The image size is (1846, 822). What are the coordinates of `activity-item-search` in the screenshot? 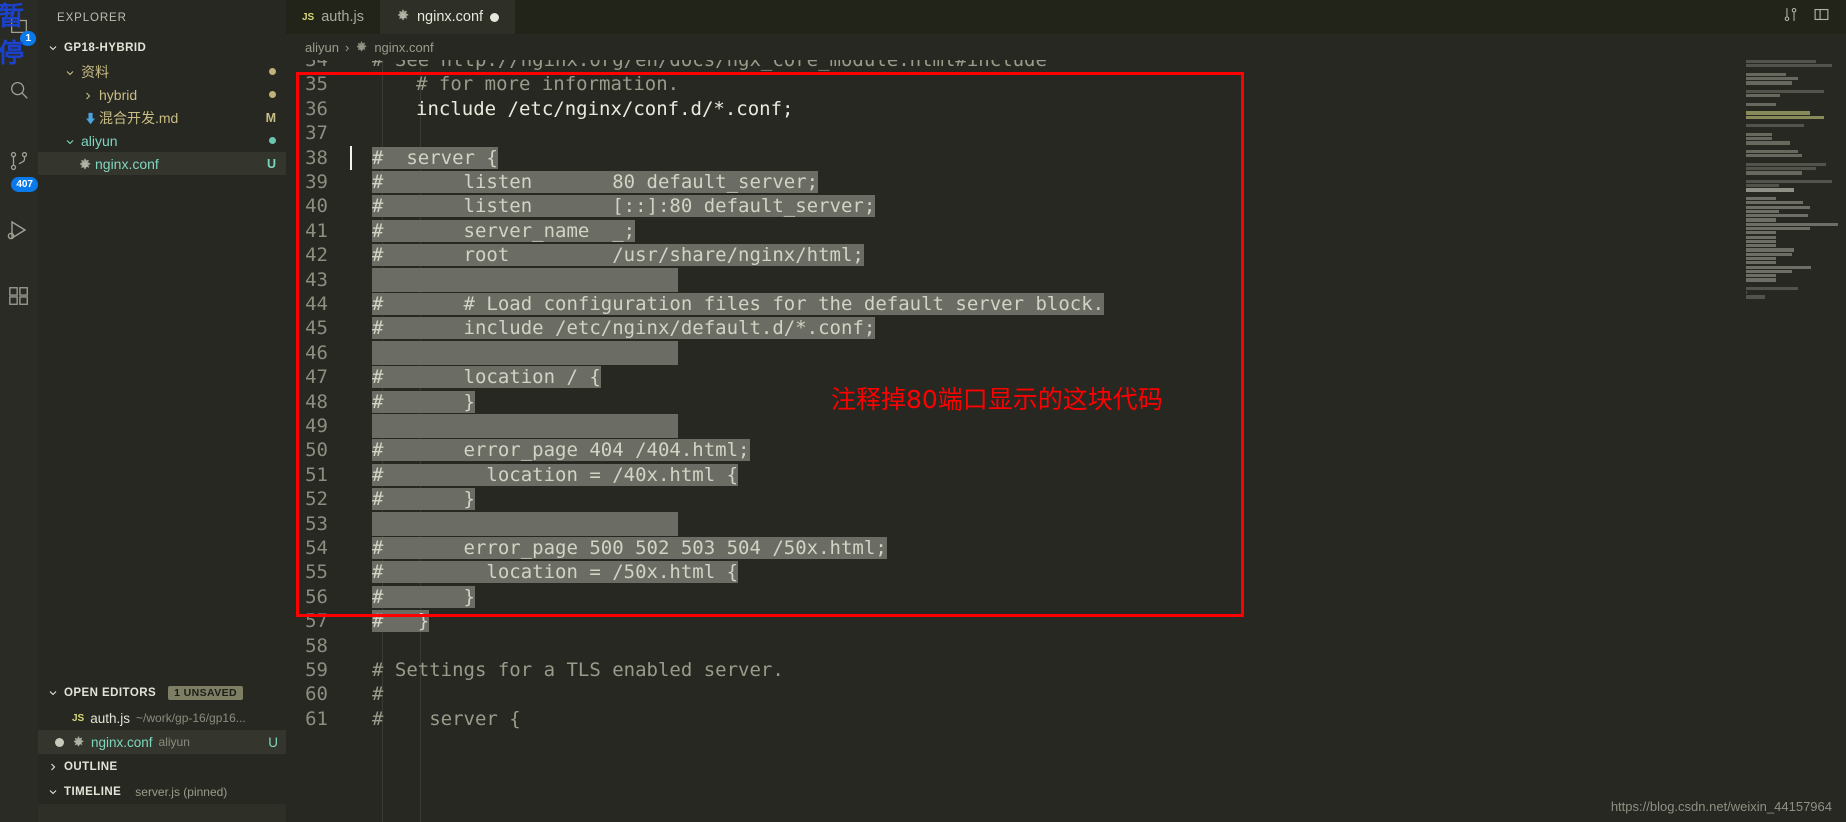 It's located at (19, 90).